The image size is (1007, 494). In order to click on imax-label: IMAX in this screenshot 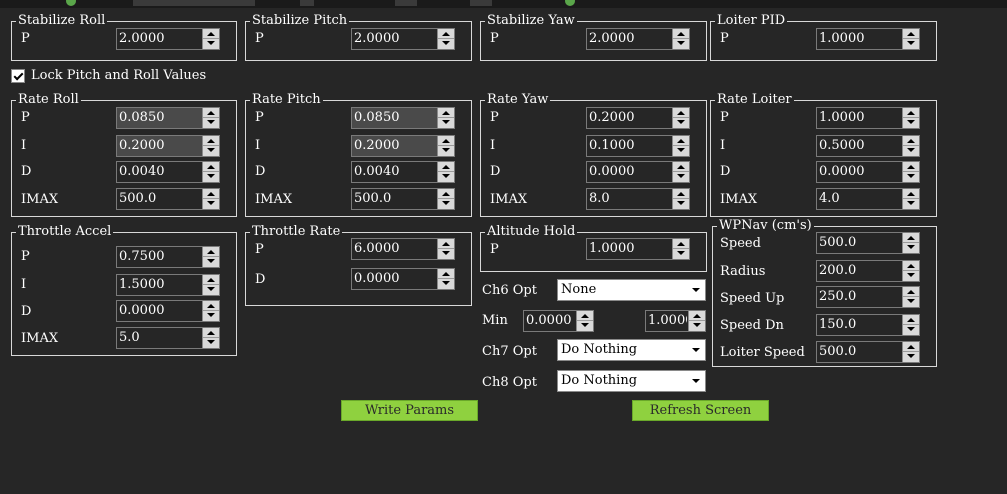, I will do `click(274, 199)`.